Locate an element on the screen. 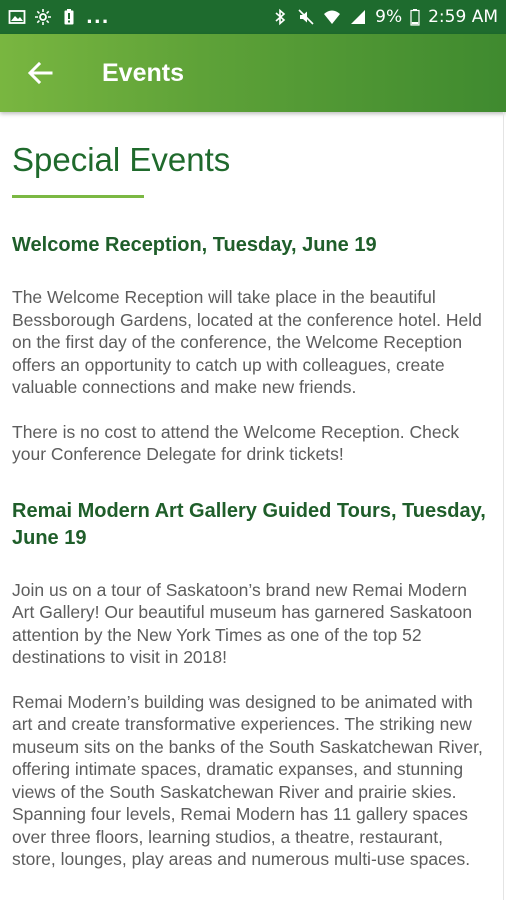  page-title: Special Events is located at coordinates (121, 159).